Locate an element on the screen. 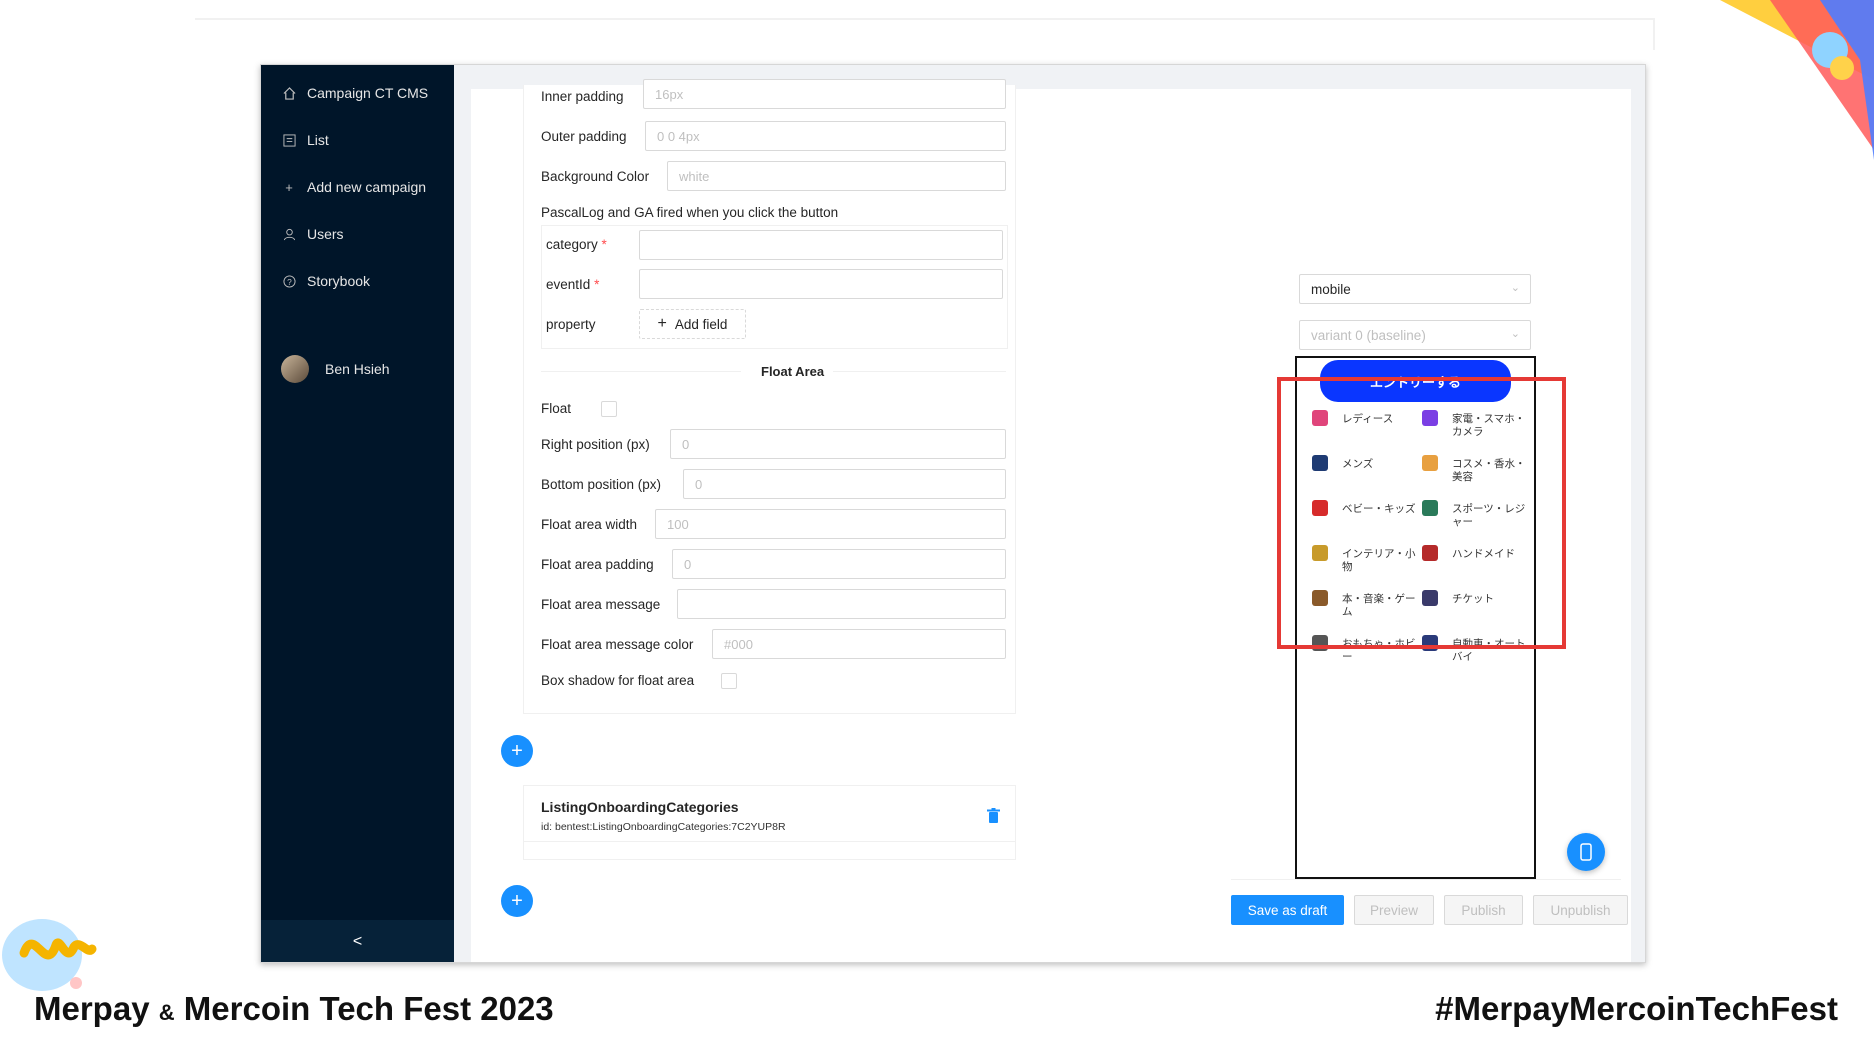  save-draft-button: Save as draft is located at coordinates (1287, 910).